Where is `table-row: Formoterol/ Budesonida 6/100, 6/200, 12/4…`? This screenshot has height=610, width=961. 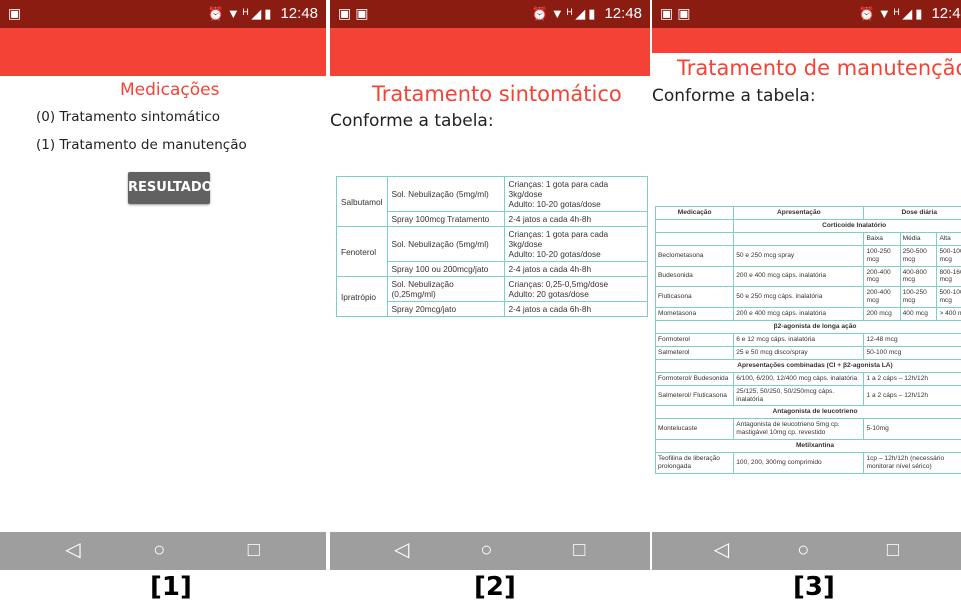
table-row: Formoterol/ Budesonida 6/100, 6/200, 12/4… is located at coordinates (807, 378).